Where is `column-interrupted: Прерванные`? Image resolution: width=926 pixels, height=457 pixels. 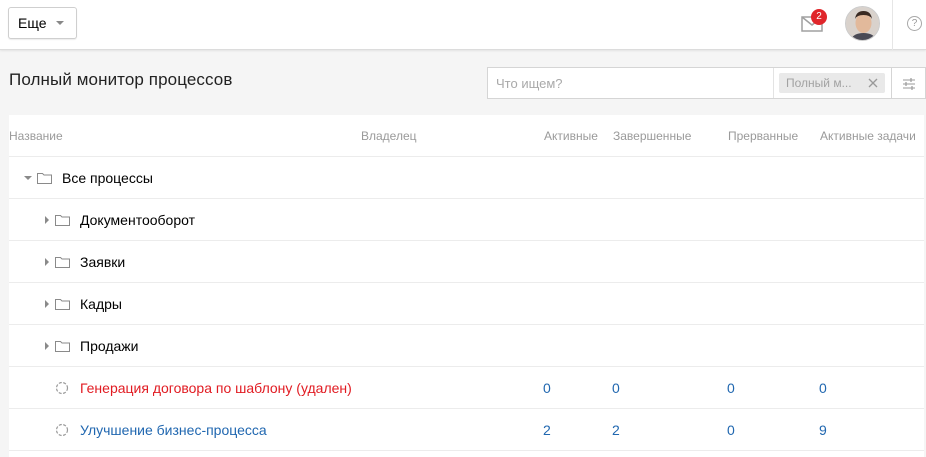 column-interrupted: Прерванные is located at coordinates (763, 136).